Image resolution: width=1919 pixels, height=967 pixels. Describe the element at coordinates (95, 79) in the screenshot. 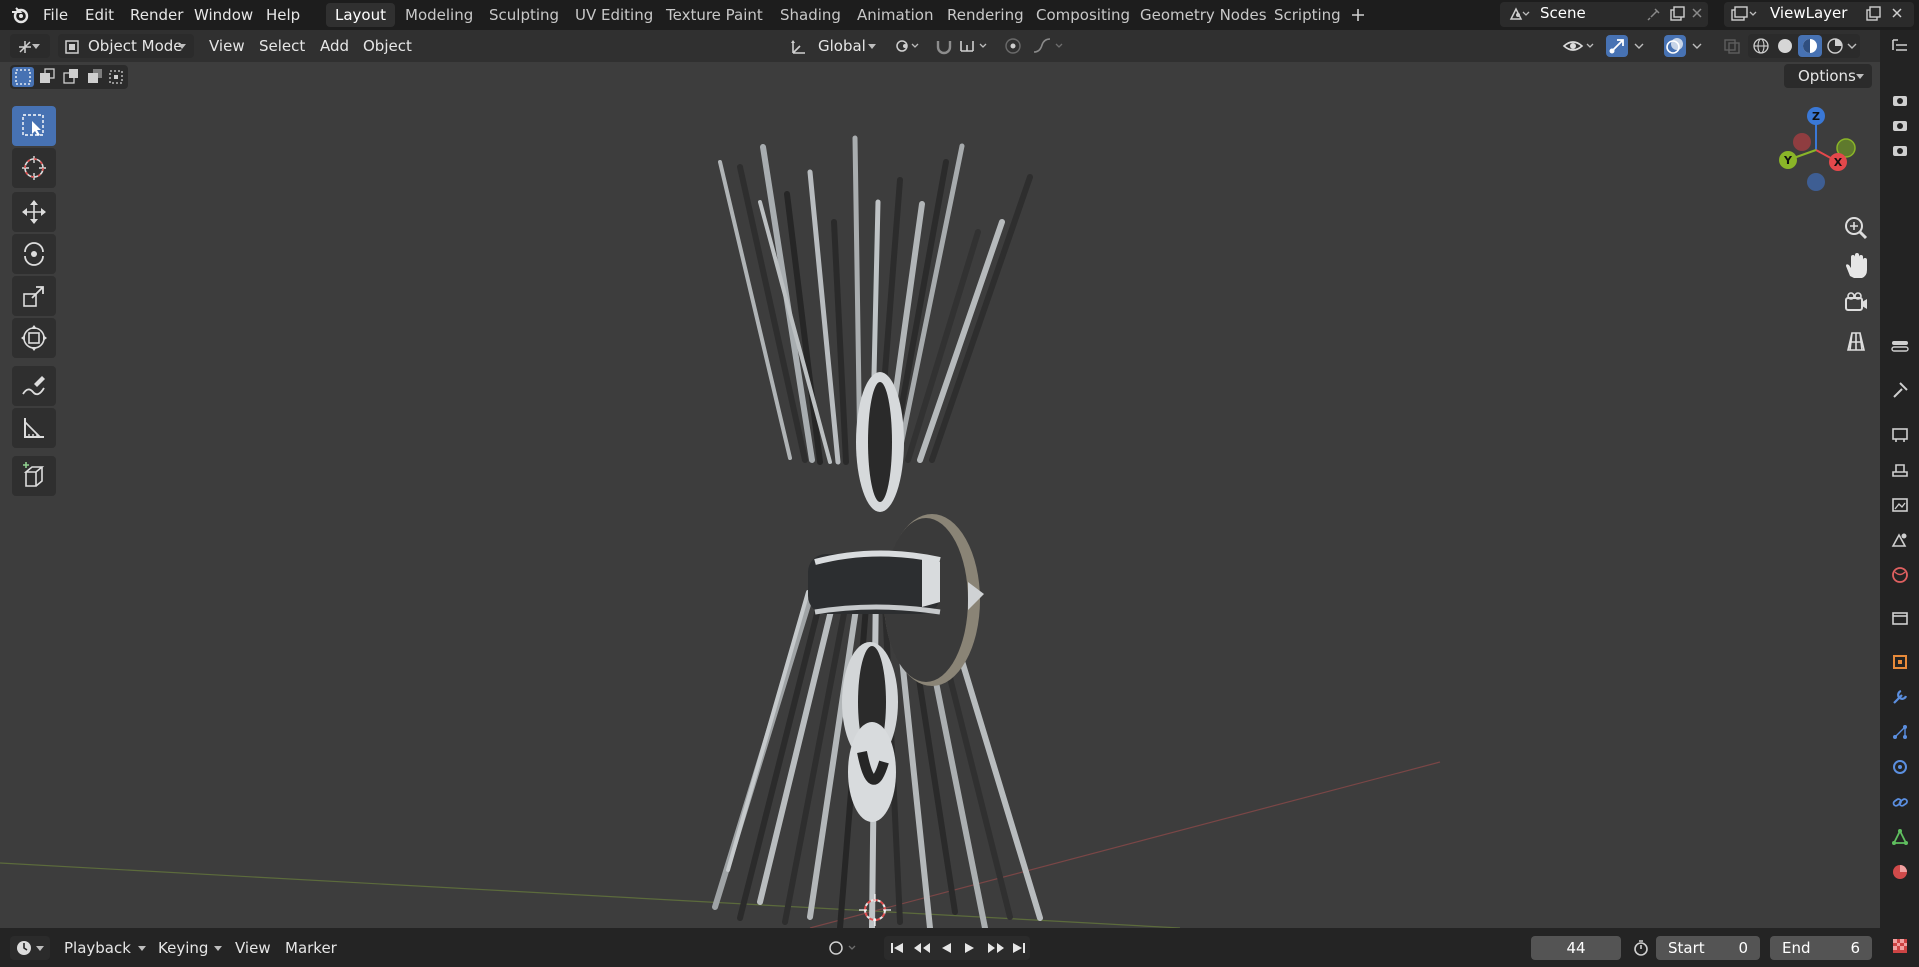

I see `select-invert-icon` at that location.